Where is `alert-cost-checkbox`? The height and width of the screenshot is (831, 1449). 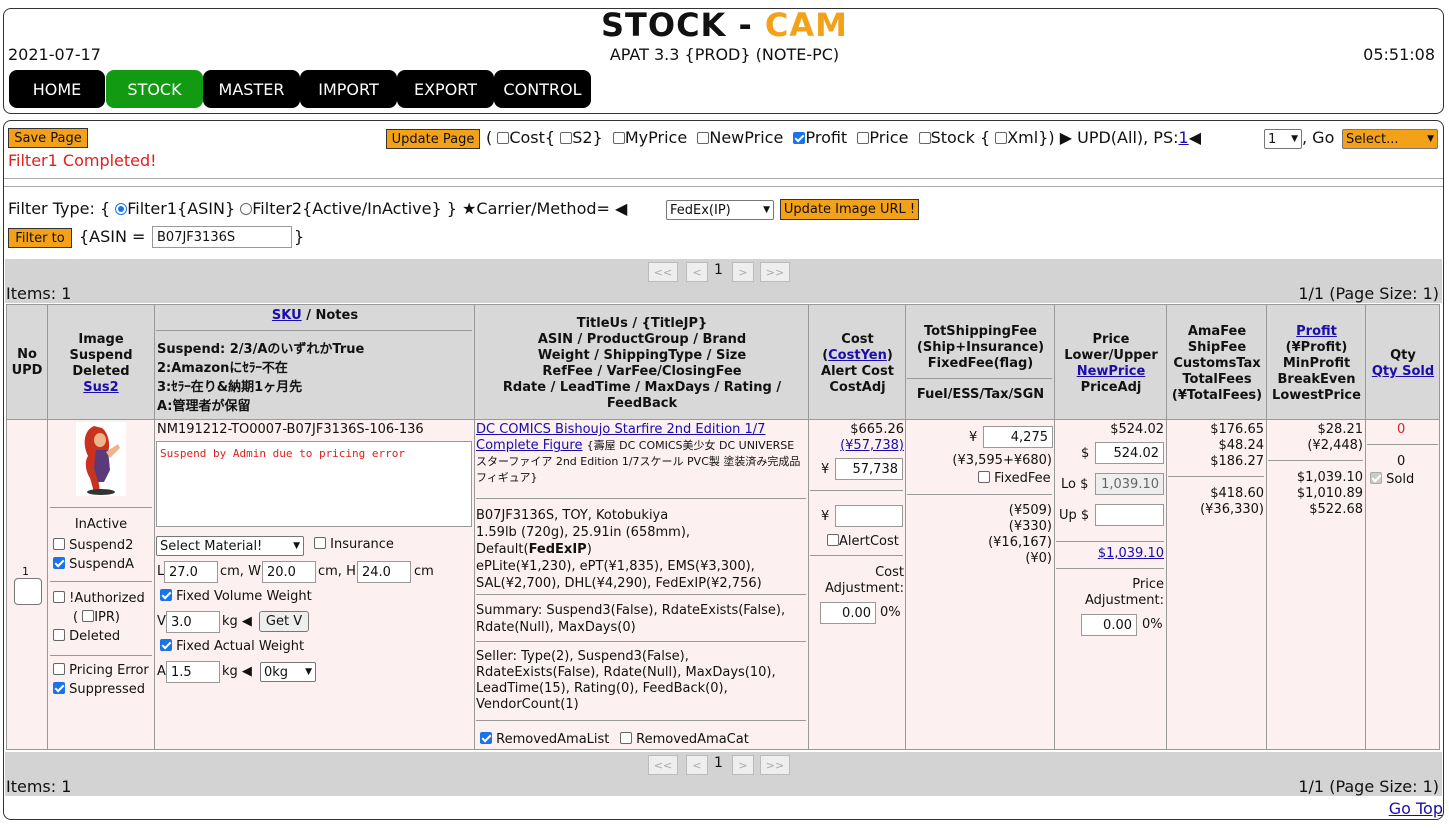
alert-cost-checkbox is located at coordinates (833, 540).